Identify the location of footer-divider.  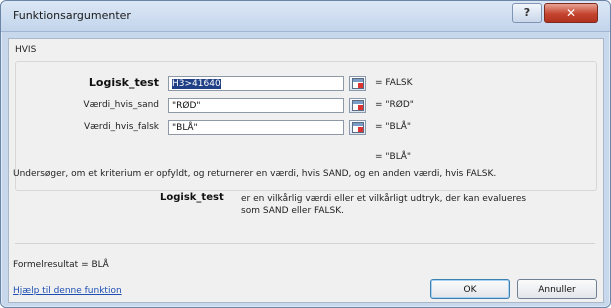
(305, 243).